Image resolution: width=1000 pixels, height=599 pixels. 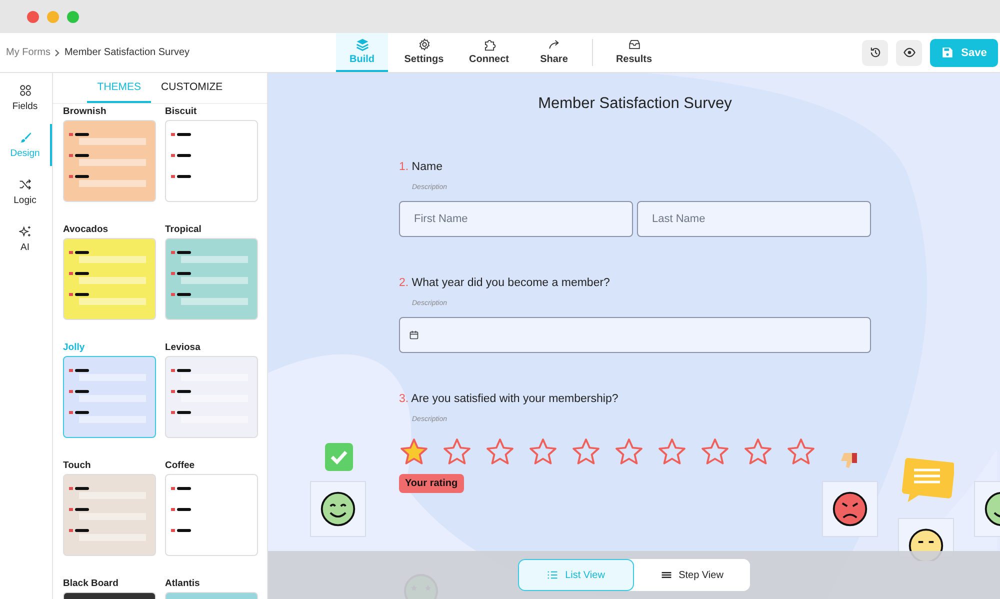 What do you see at coordinates (73, 16) in the screenshot?
I see `maximize-dot` at bounding box center [73, 16].